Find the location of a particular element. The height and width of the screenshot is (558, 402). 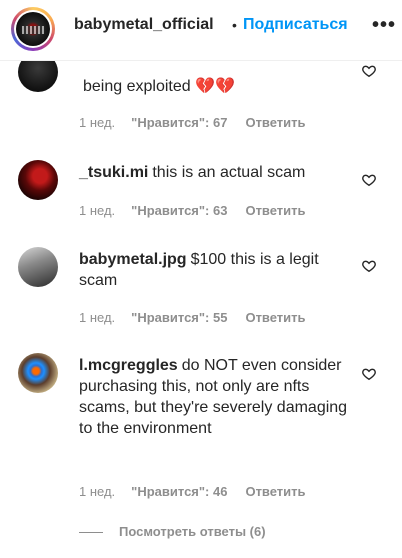

replies-divider-line is located at coordinates (91, 533).